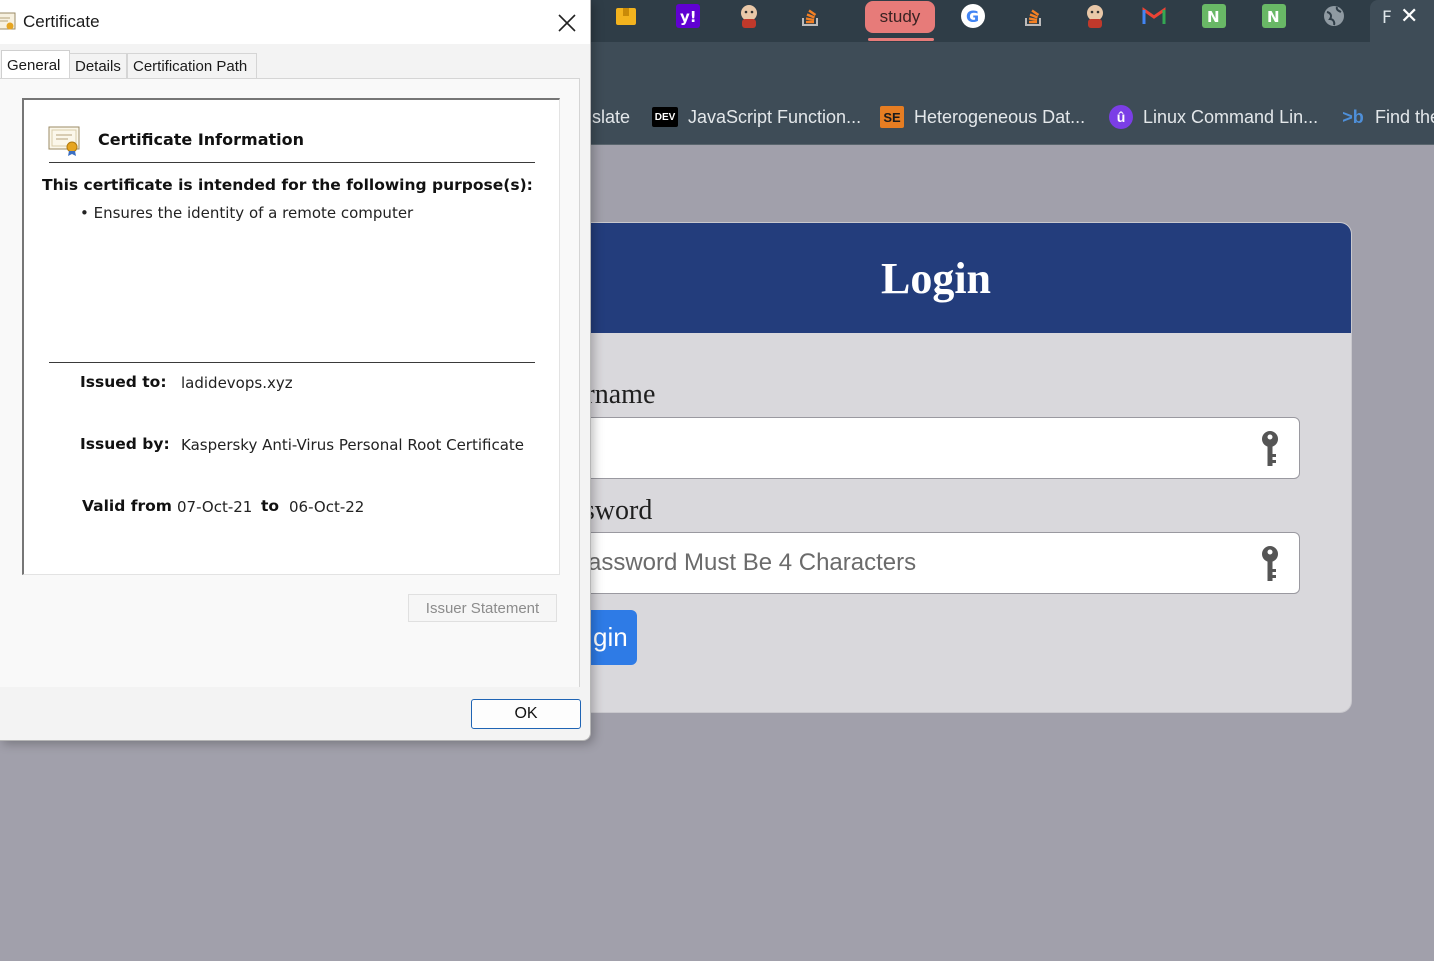 Image resolution: width=1434 pixels, height=961 pixels. What do you see at coordinates (1404, 116) in the screenshot?
I see `bookmark-label: Find the` at bounding box center [1404, 116].